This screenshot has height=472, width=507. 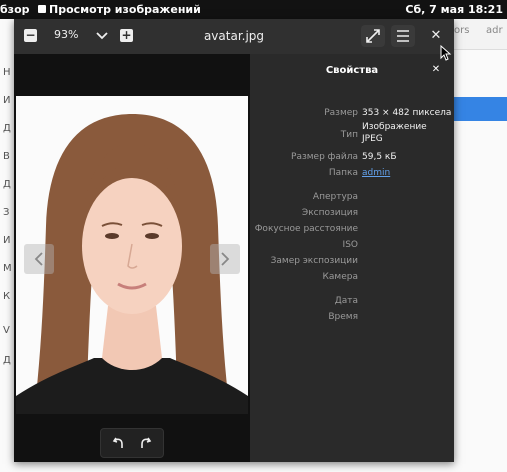 I want to click on sidebar-letter: З, so click(x=6, y=212).